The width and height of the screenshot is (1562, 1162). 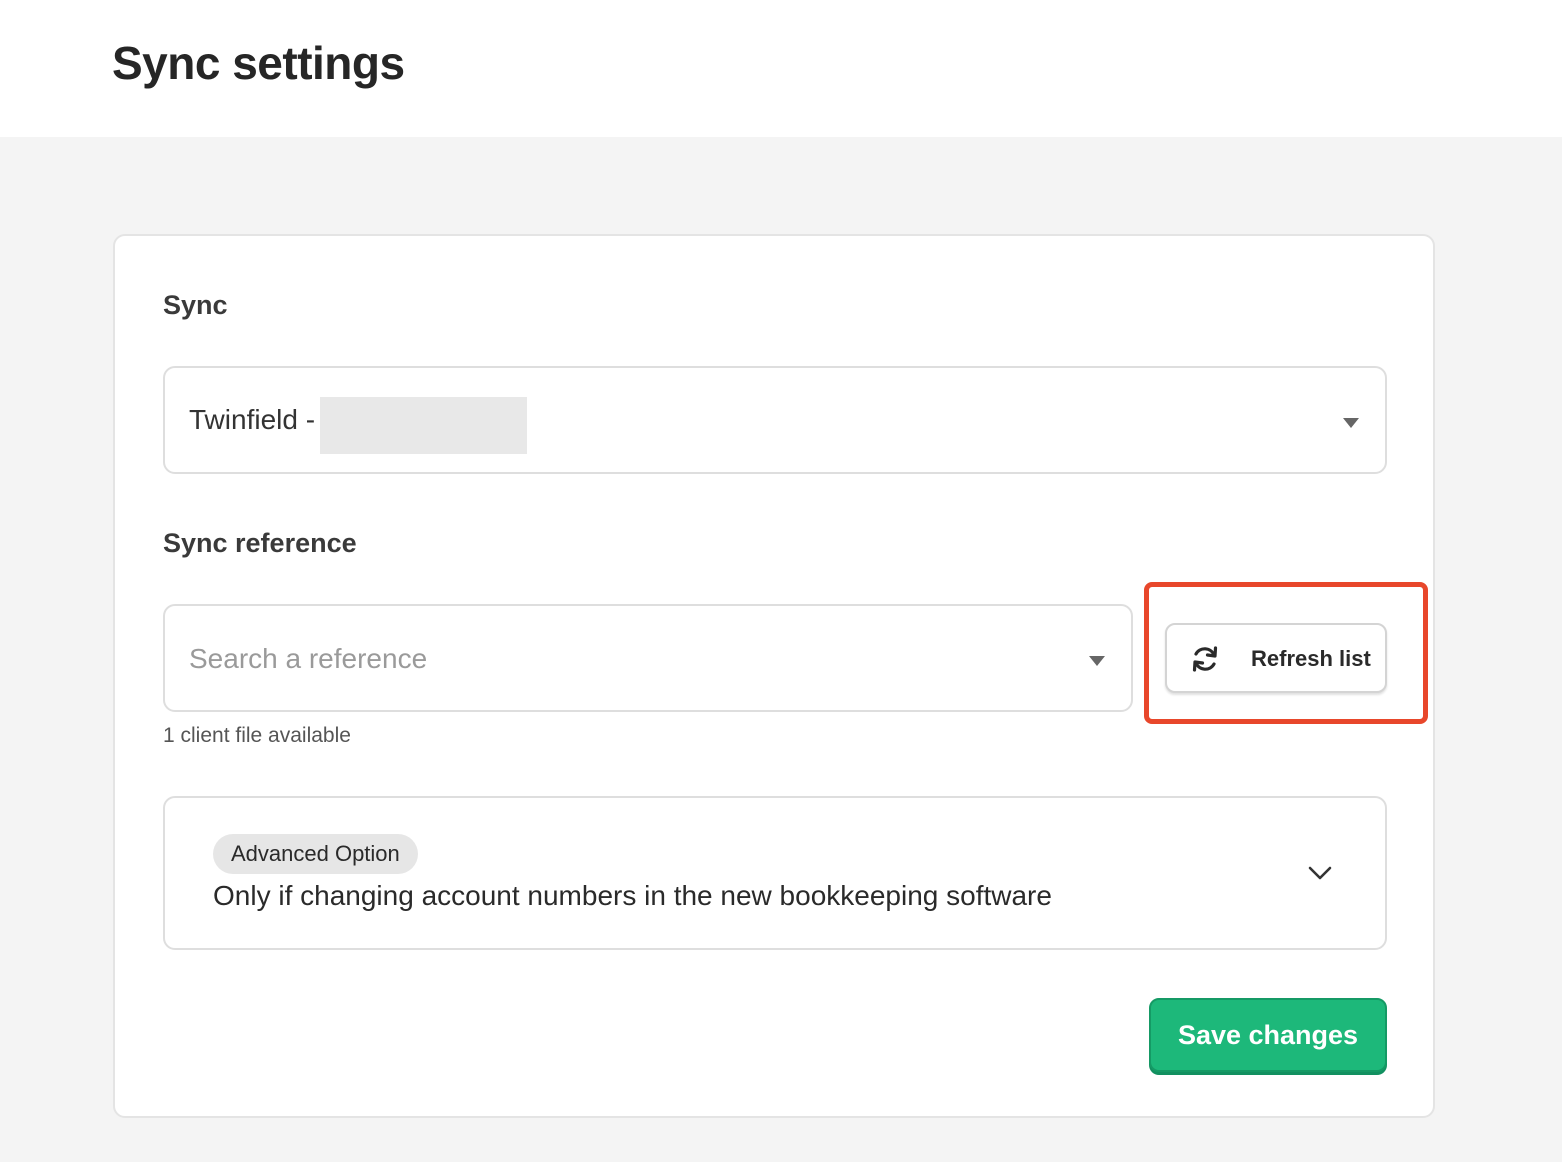 What do you see at coordinates (260, 543) in the screenshot?
I see `sync-reference-label: Sync reference` at bounding box center [260, 543].